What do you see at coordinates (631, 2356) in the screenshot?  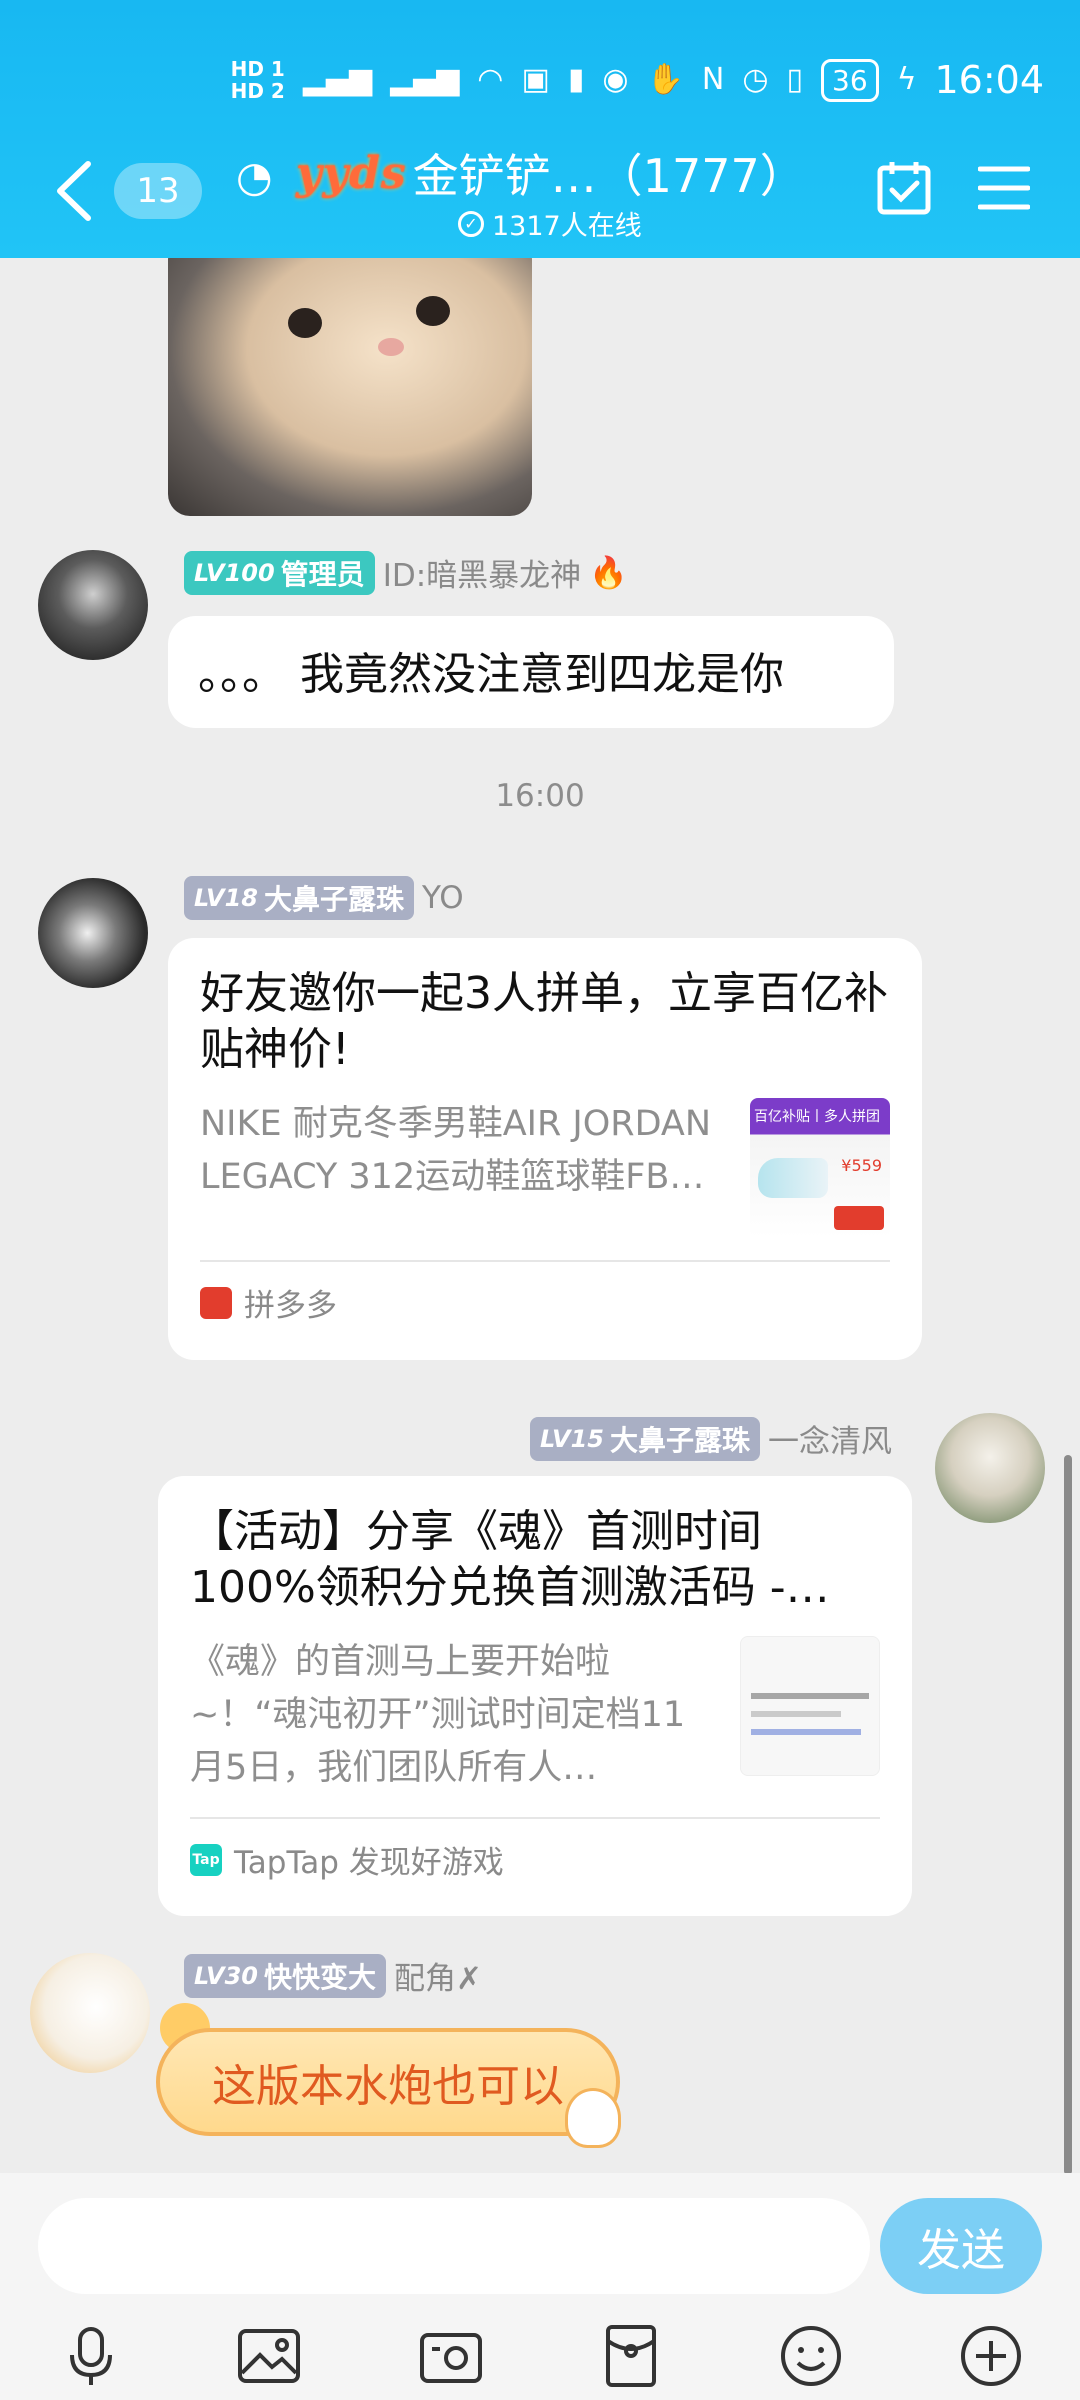 I see `redpacket-icon` at bounding box center [631, 2356].